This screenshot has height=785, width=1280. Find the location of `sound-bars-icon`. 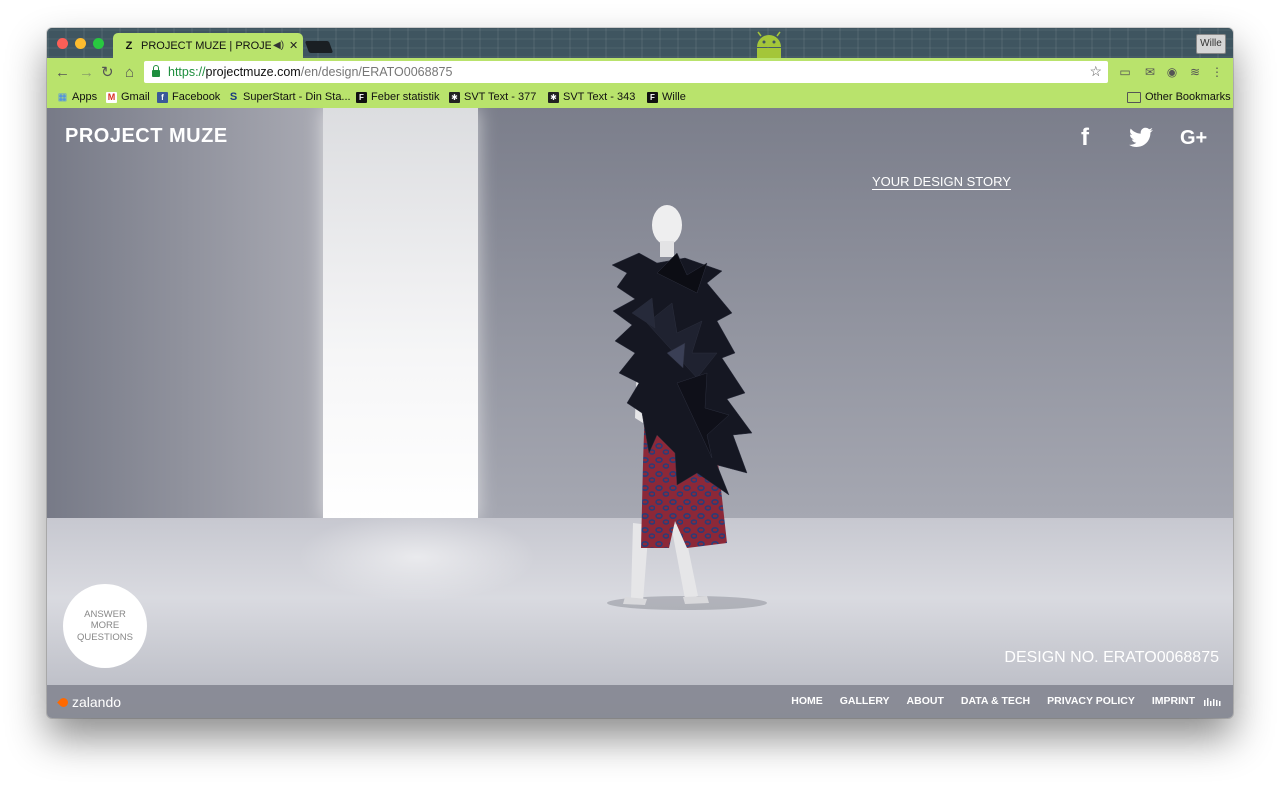

sound-bars-icon is located at coordinates (1213, 702).